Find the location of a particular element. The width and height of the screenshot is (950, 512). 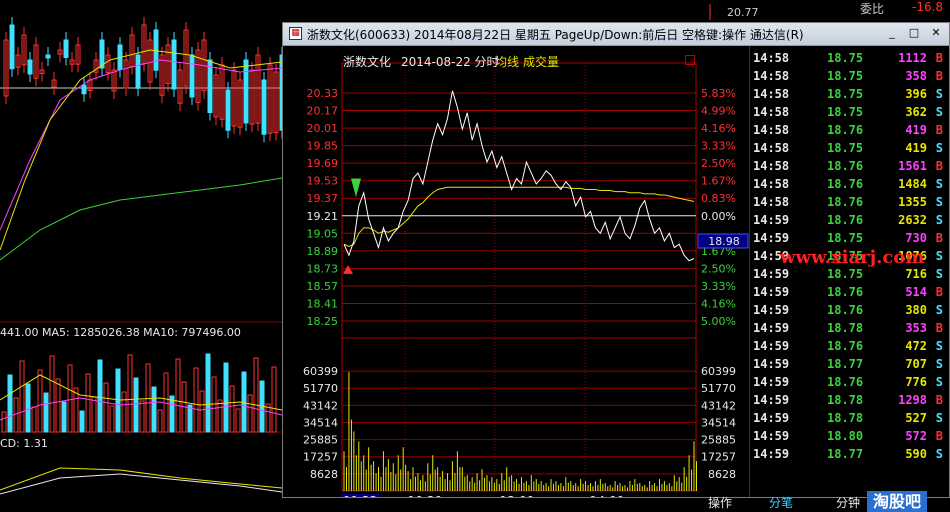

tick-row: 14:58 18.75 419 S is located at coordinates (849, 149).